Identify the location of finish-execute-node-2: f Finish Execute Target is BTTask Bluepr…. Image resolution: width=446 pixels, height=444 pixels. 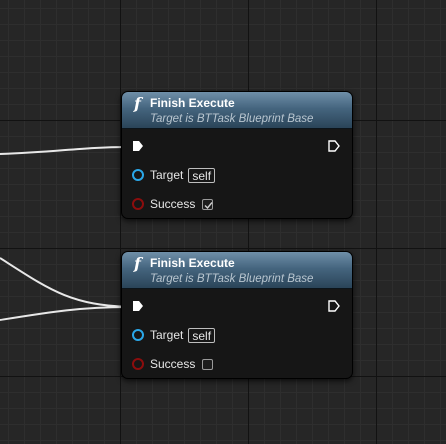
(237, 315).